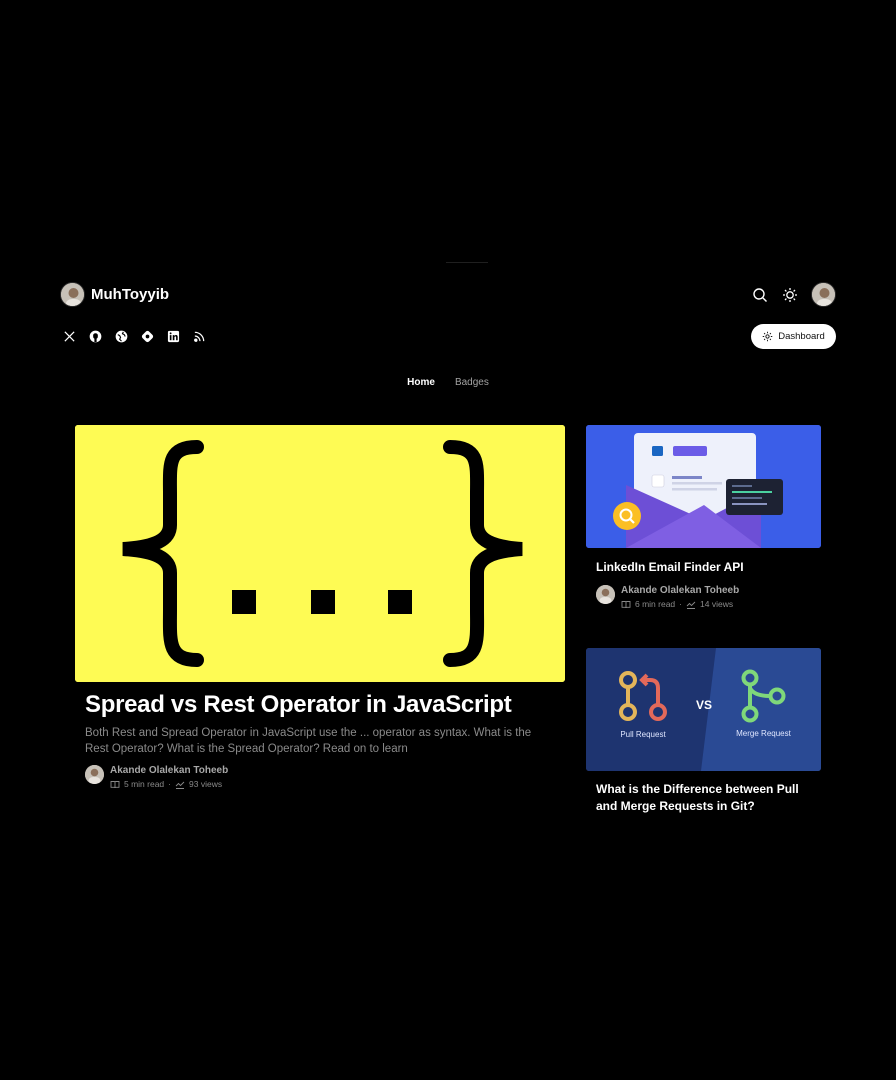 This screenshot has height=1080, width=896. I want to click on blog-avatar, so click(72, 294).